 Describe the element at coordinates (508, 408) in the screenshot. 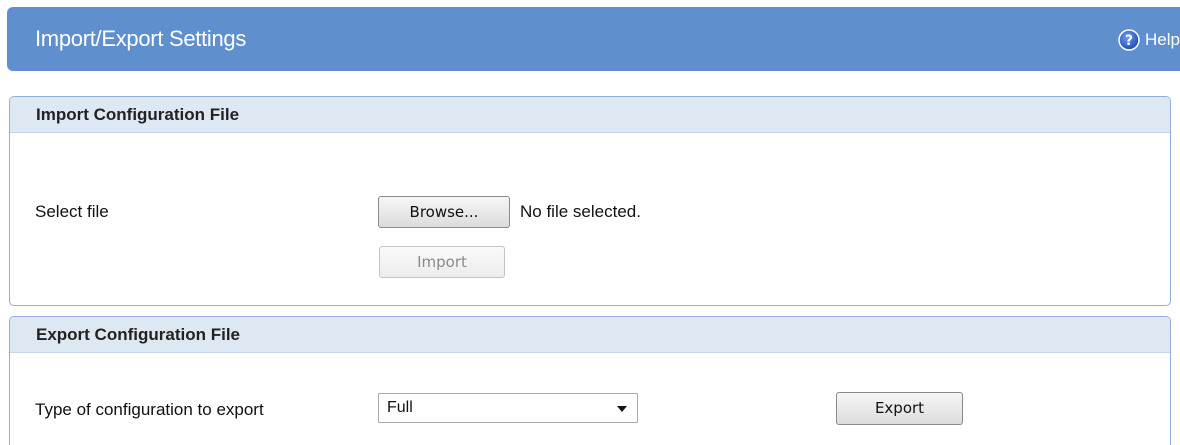

I see `export-type-select: Full` at that location.